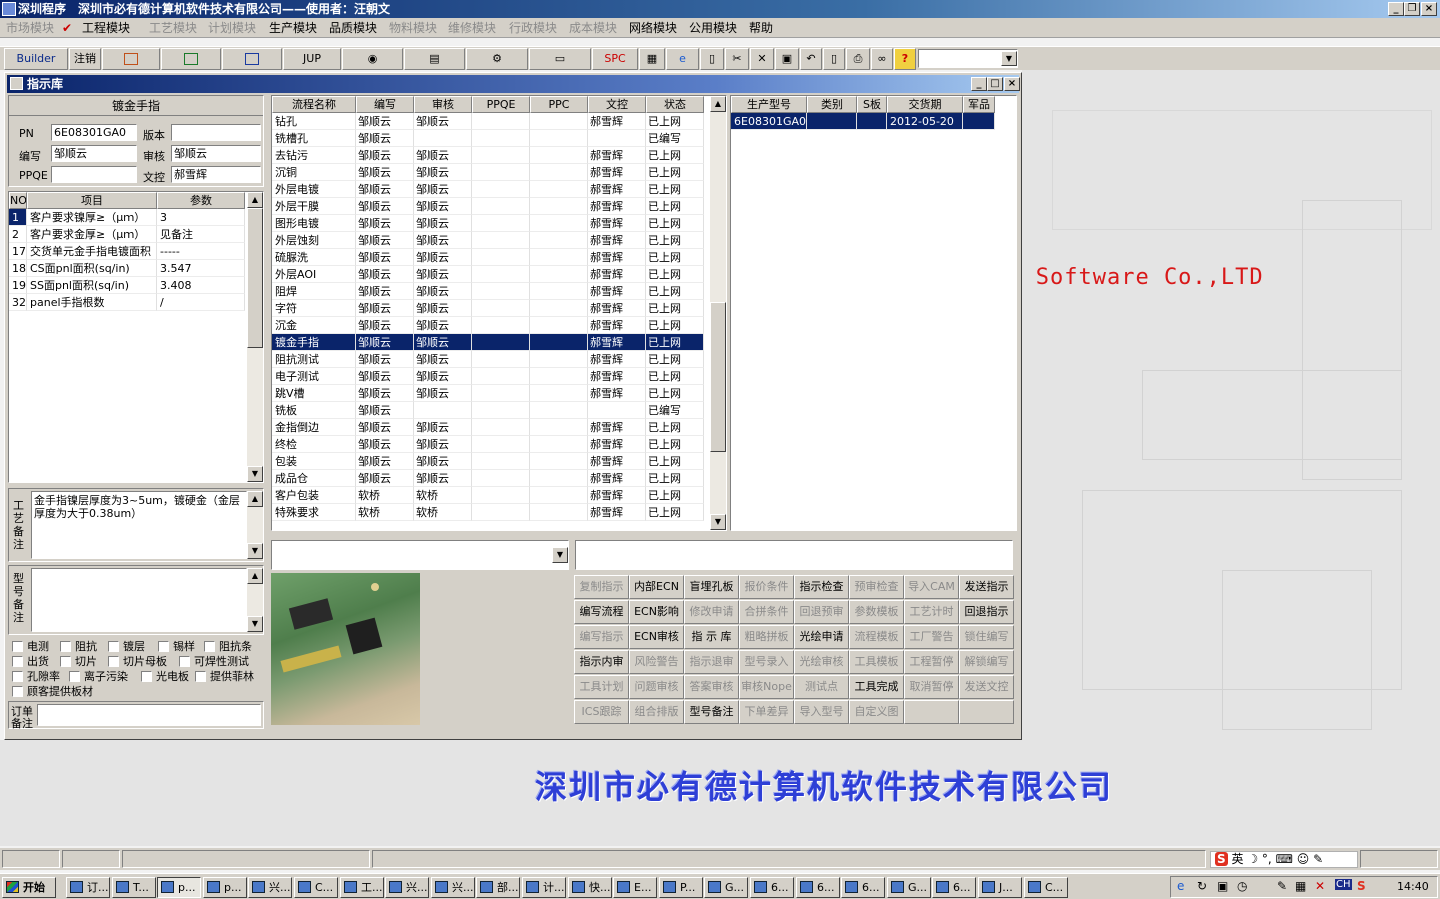 This screenshot has width=1440, height=899. What do you see at coordinates (443, 495) in the screenshot?
I see `flow-cell: 软桥` at bounding box center [443, 495].